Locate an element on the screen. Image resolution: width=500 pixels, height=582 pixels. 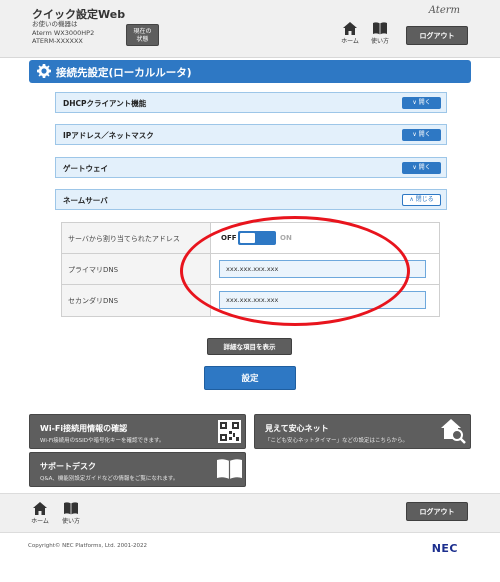
secondary-dns-input is located at coordinates (322, 300).